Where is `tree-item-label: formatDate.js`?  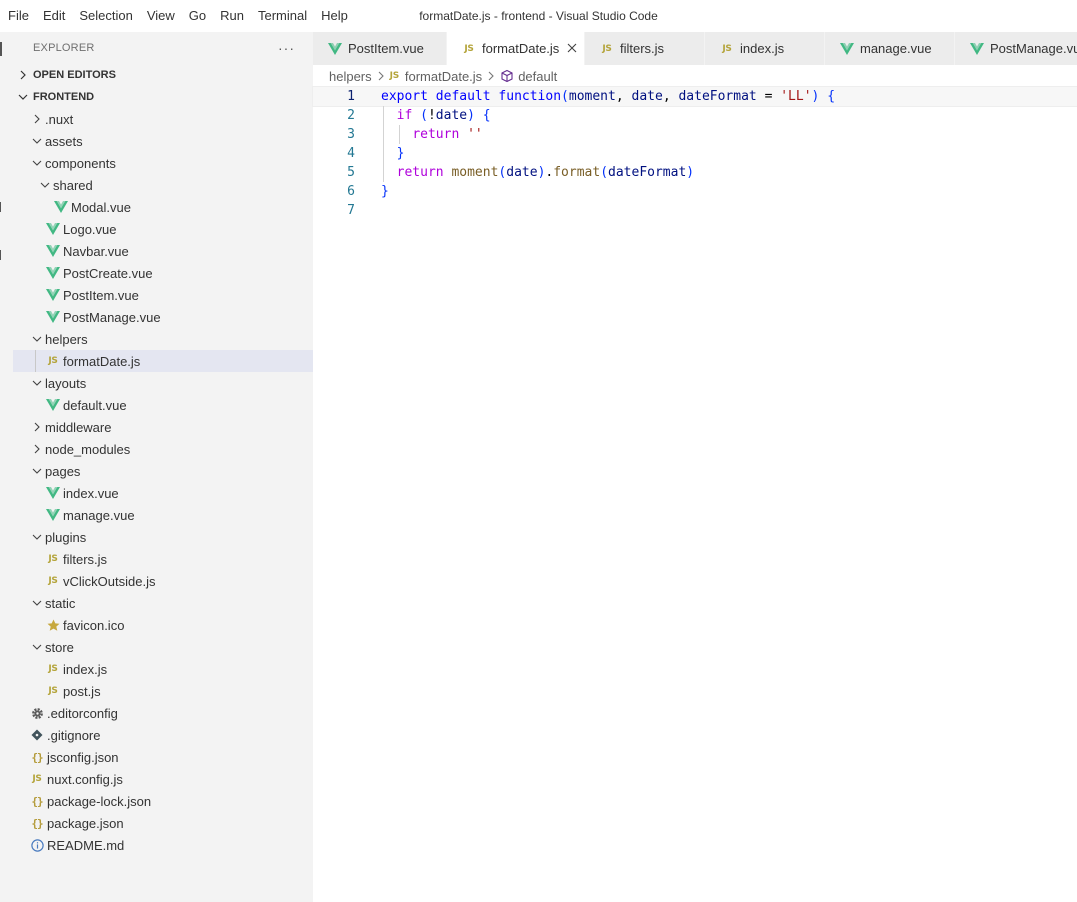 tree-item-label: formatDate.js is located at coordinates (102, 361).